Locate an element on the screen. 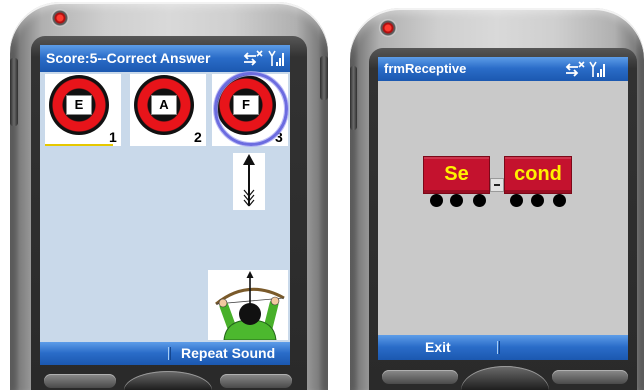 The height and width of the screenshot is (390, 644). title-bar: Score:5--Correct Answer is located at coordinates (165, 58).